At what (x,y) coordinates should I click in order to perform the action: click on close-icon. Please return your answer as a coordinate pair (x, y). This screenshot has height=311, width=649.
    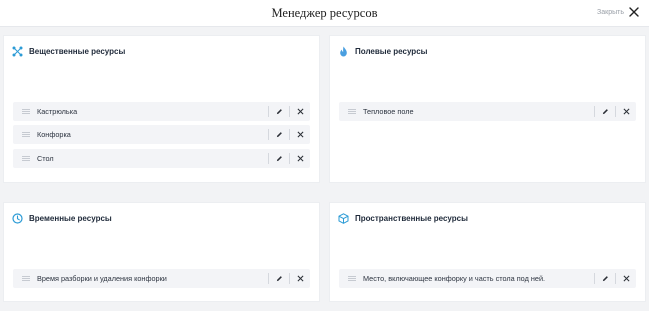
    Looking at the image, I should click on (634, 12).